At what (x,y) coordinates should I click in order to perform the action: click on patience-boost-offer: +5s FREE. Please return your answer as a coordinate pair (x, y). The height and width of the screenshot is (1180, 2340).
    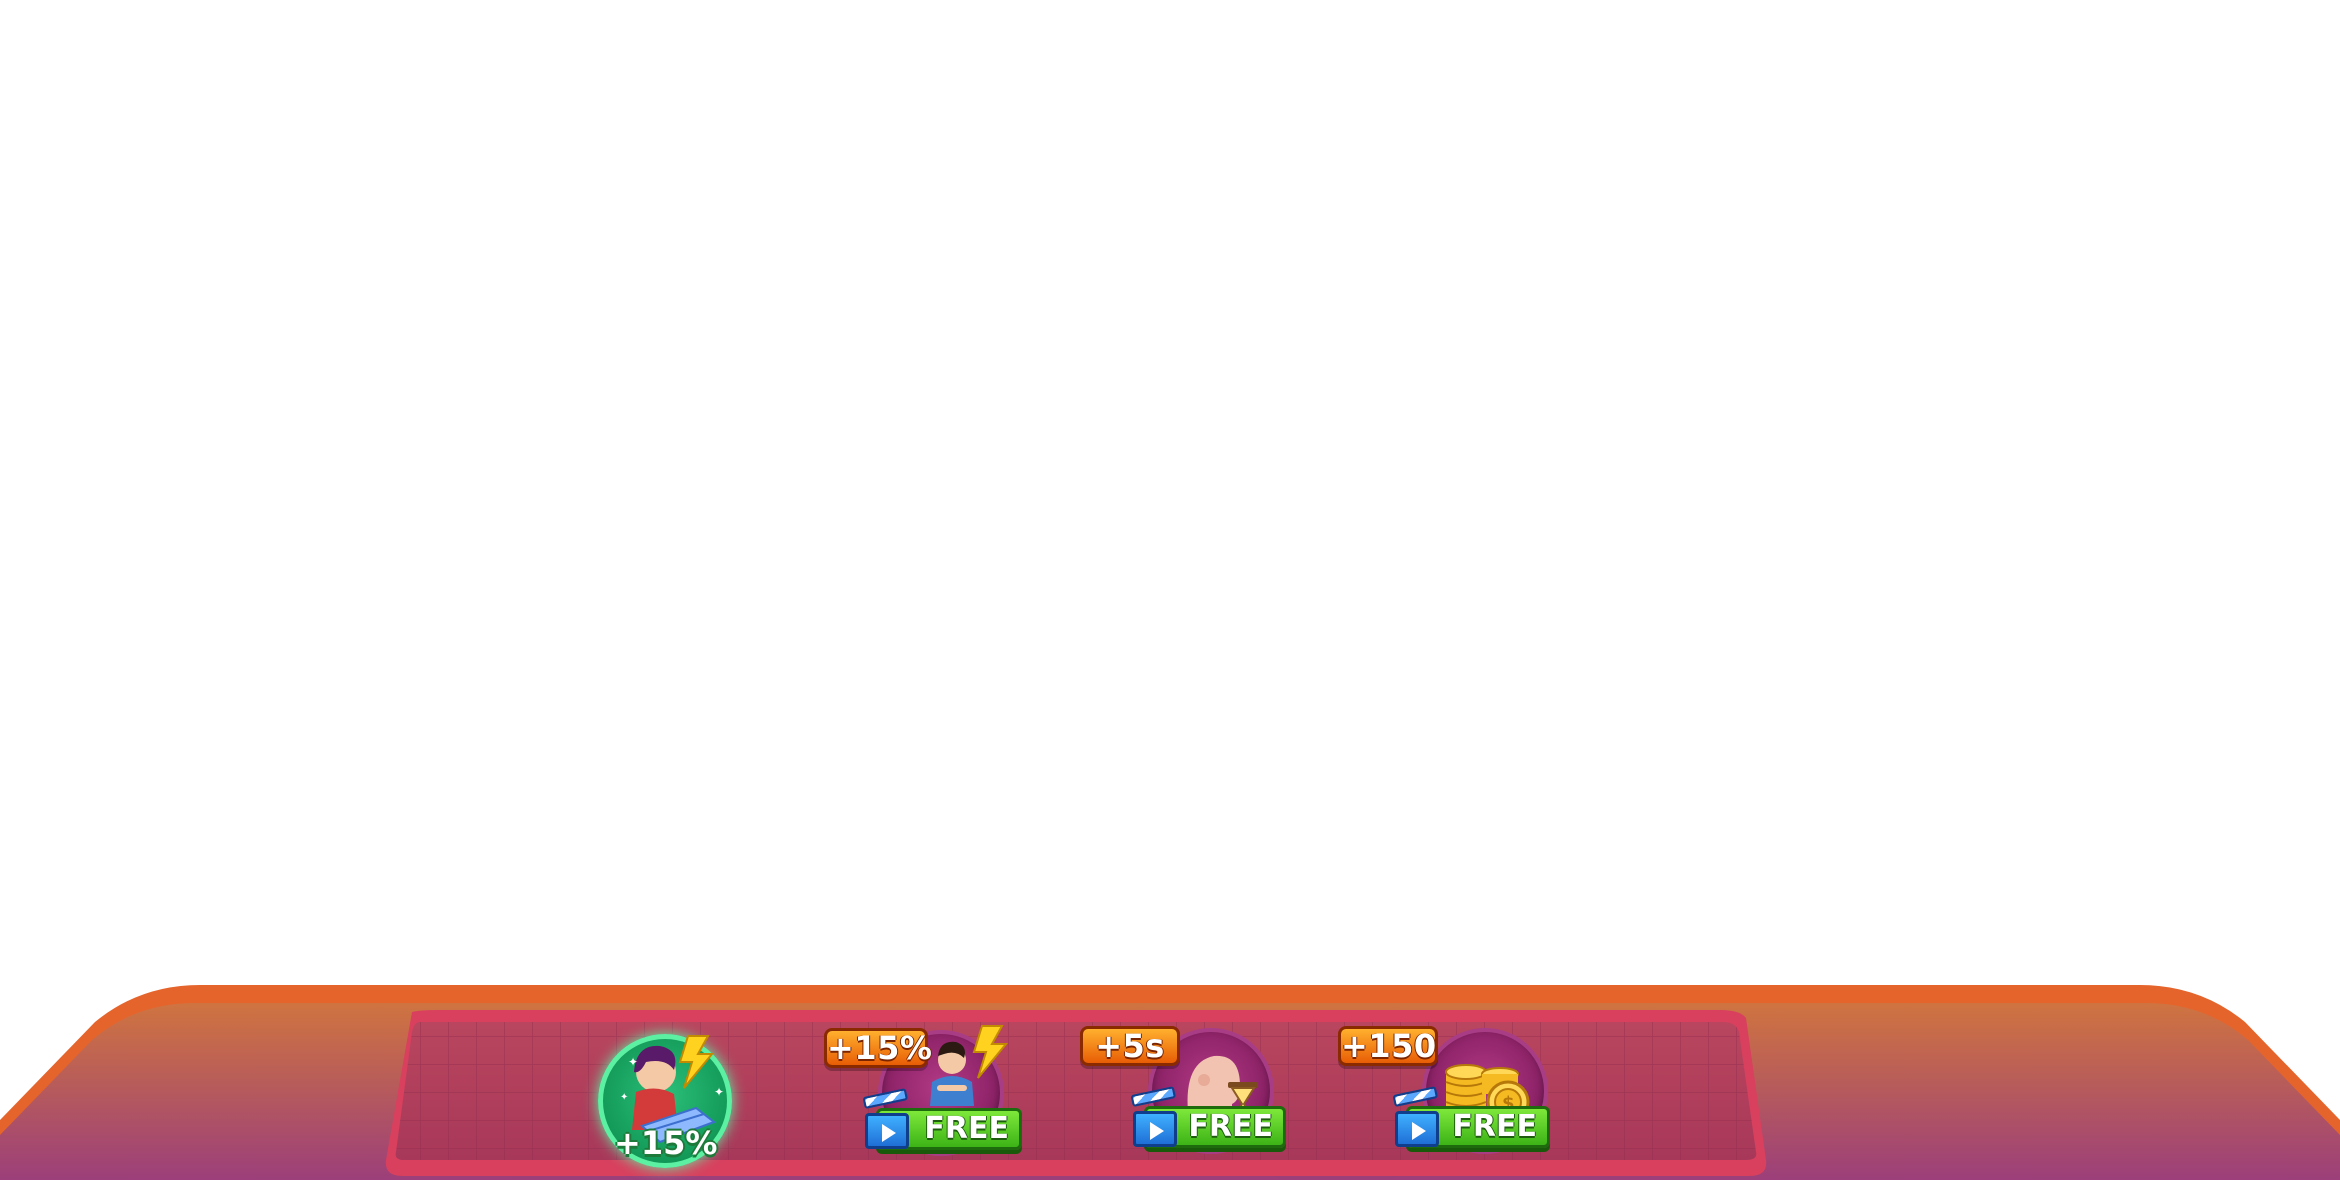
    Looking at the image, I should click on (1183, 1089).